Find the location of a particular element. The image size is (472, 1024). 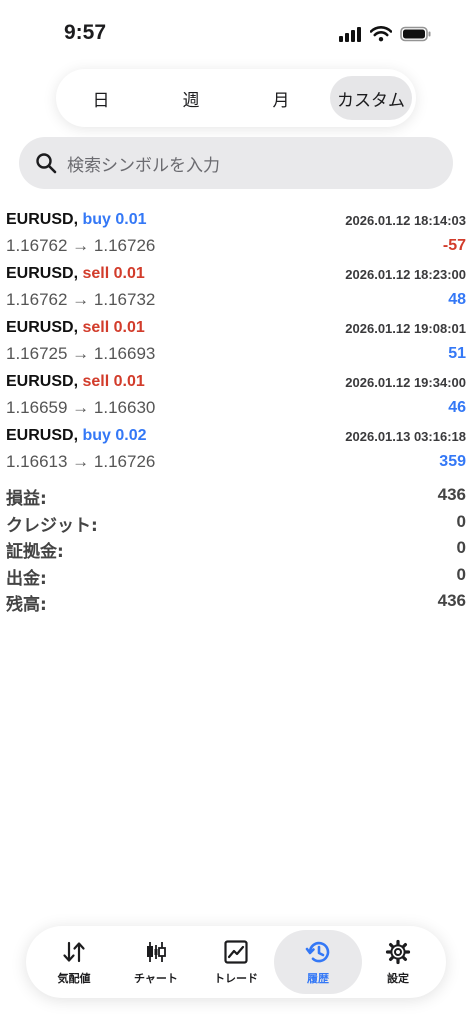

summary-label: 出金: is located at coordinates (26, 578).